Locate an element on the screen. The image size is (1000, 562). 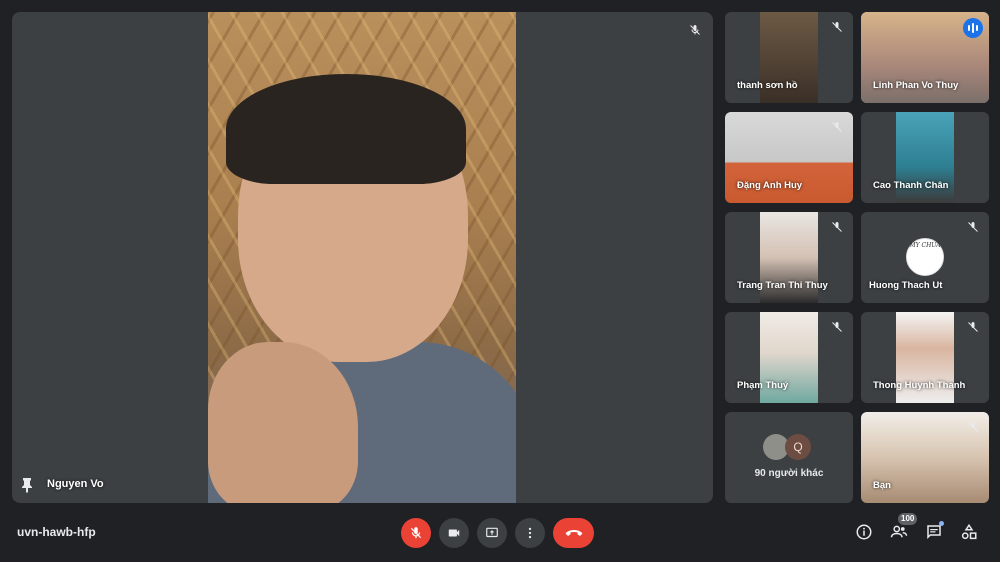
participant-tile: Linh Phan Vo Thuy is located at coordinates (925, 57).